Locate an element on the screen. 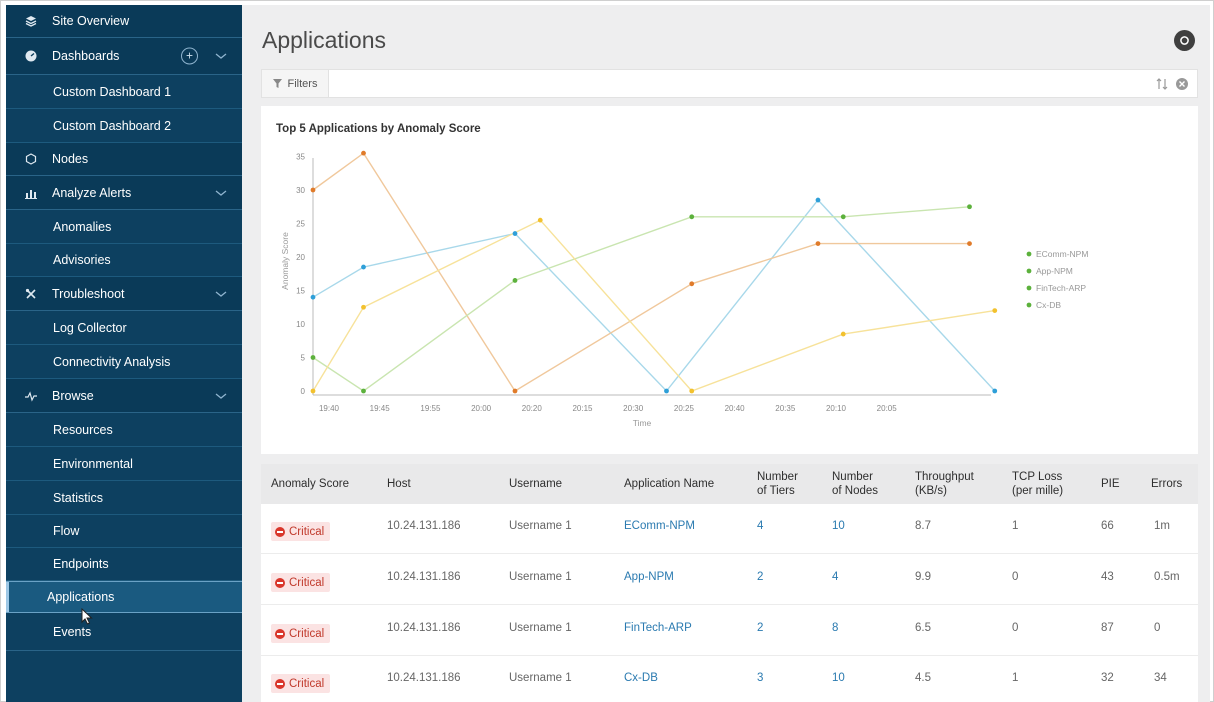 The height and width of the screenshot is (702, 1214). application-name-link: FinTech-ARP is located at coordinates (658, 628).